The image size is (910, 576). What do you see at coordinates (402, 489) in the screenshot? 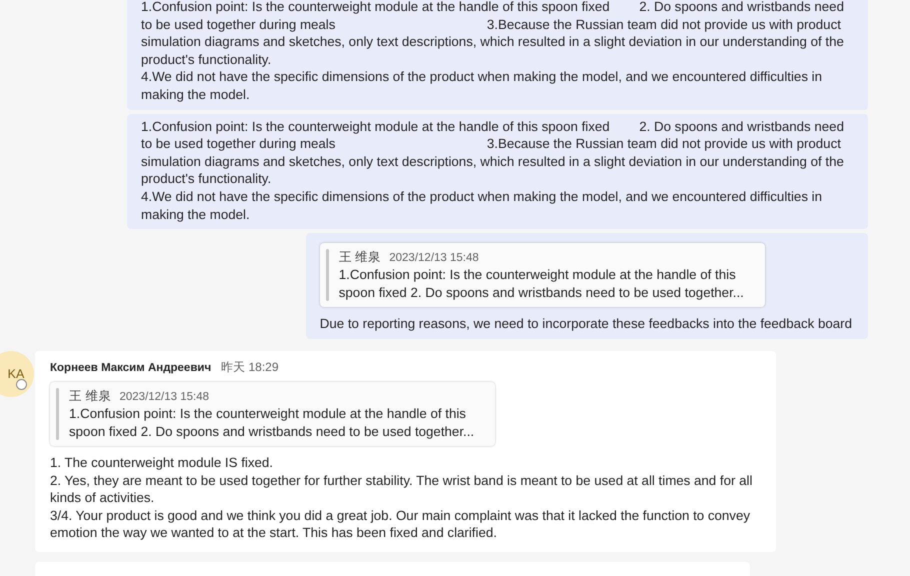
I see `message-text: 2. Yes, they are meant to be used together for further stability. The wrist band is meant to be used at all times and for all kinds of activities.` at bounding box center [402, 489].